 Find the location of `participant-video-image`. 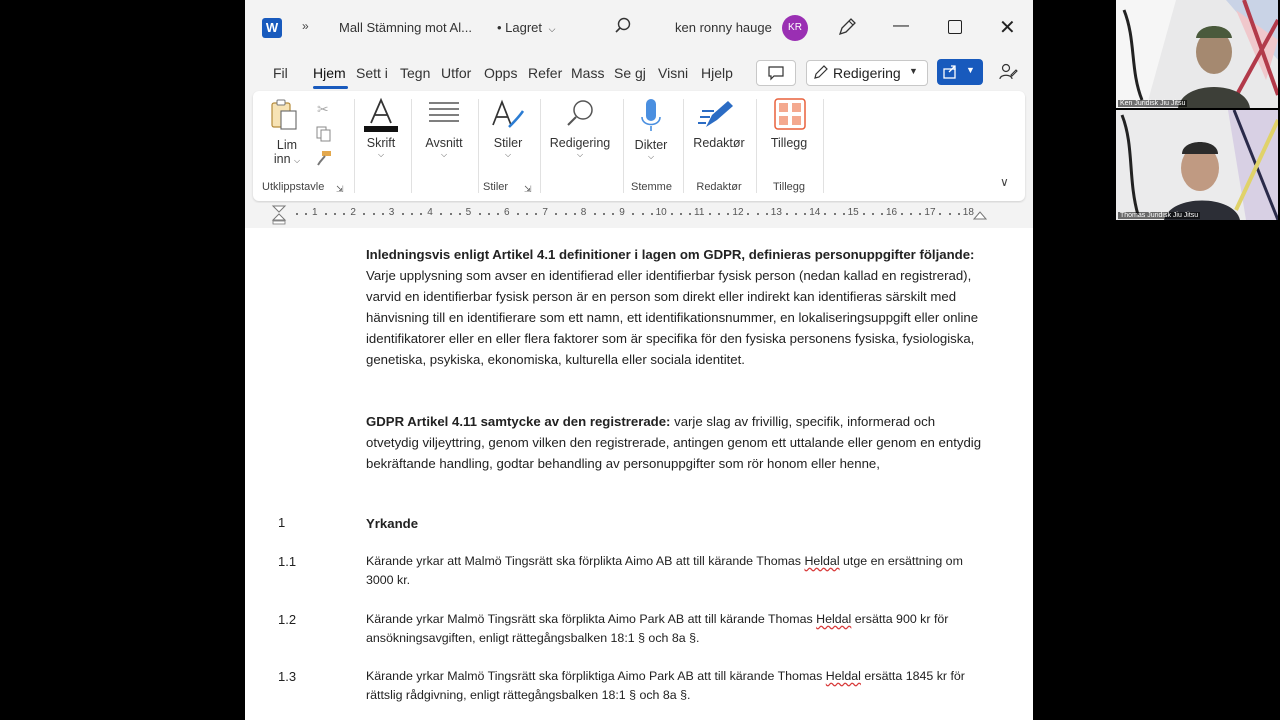

participant-video-image is located at coordinates (1197, 54).